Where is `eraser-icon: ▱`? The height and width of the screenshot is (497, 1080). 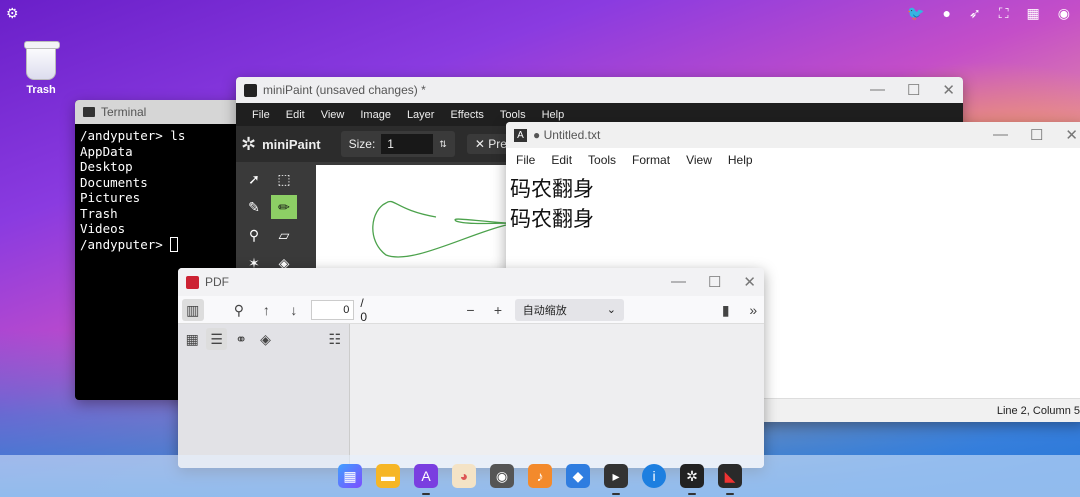
eraser-icon: ▱ is located at coordinates (284, 235).